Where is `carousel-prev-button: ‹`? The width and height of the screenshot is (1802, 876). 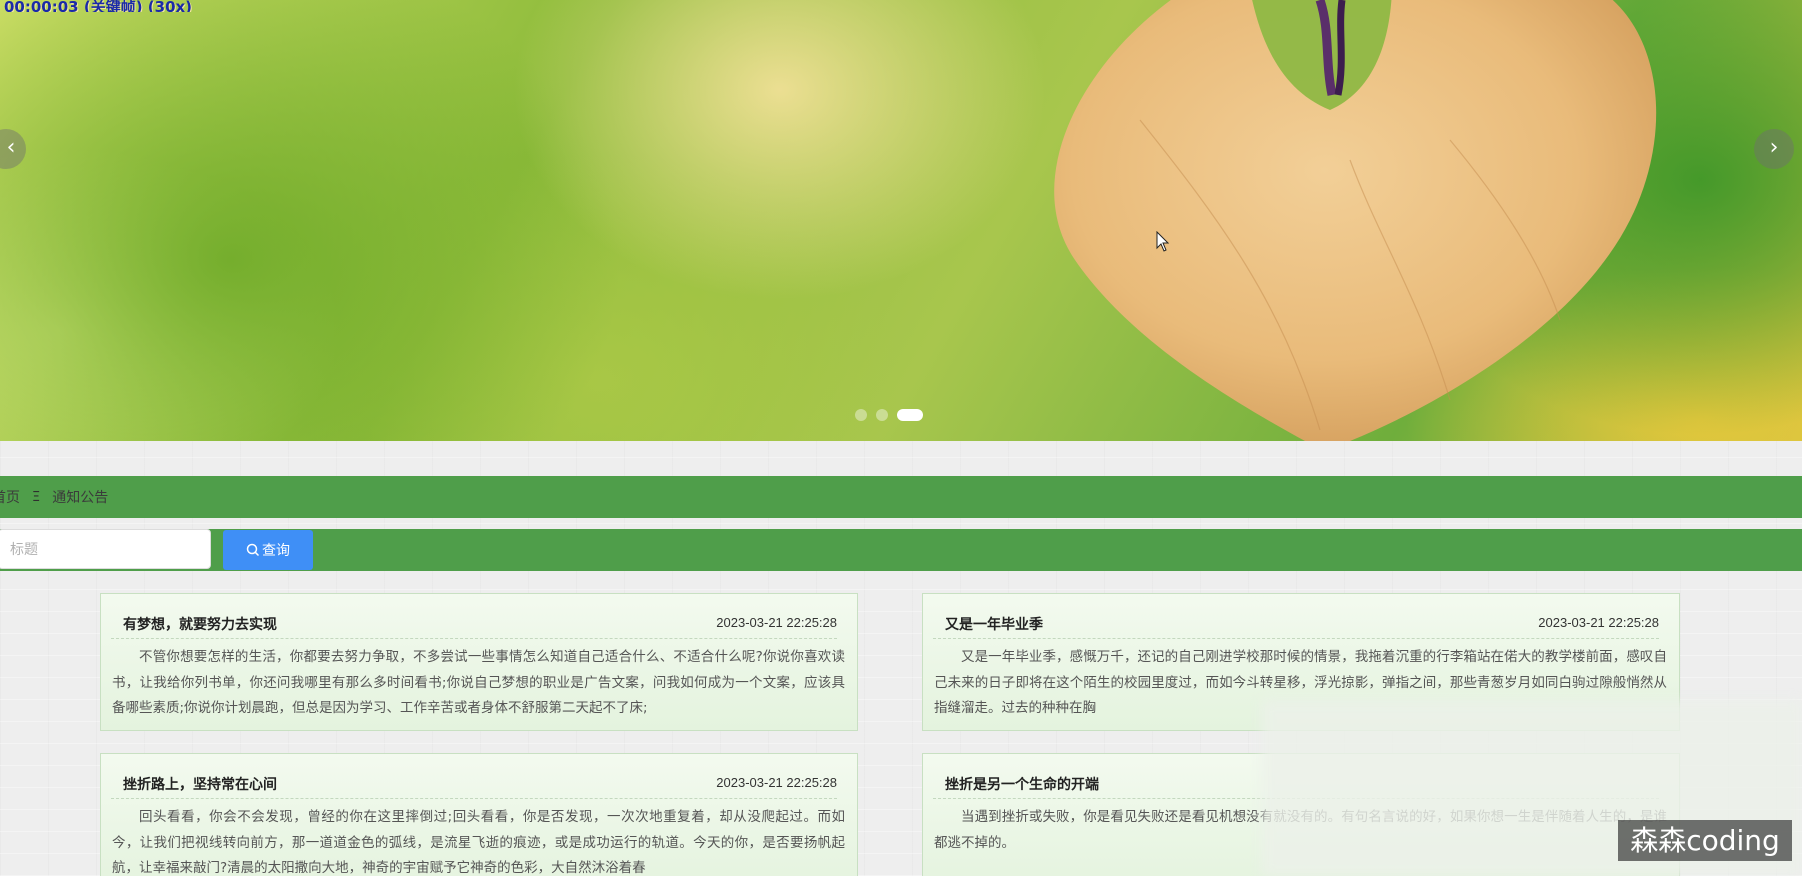
carousel-prev-button: ‹ is located at coordinates (13, 149).